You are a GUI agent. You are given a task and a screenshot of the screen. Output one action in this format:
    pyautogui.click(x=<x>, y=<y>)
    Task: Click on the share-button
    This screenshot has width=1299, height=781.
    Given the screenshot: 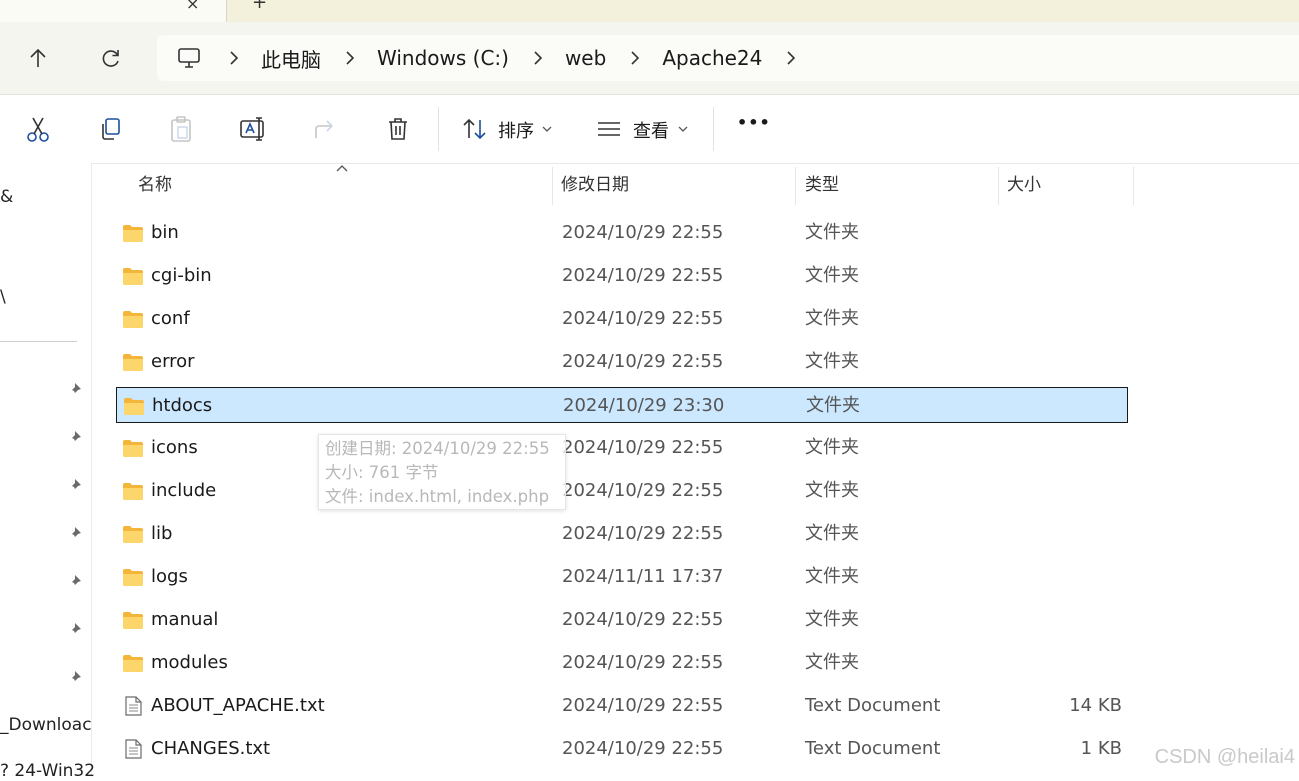 What is the action you would take?
    pyautogui.click(x=326, y=129)
    